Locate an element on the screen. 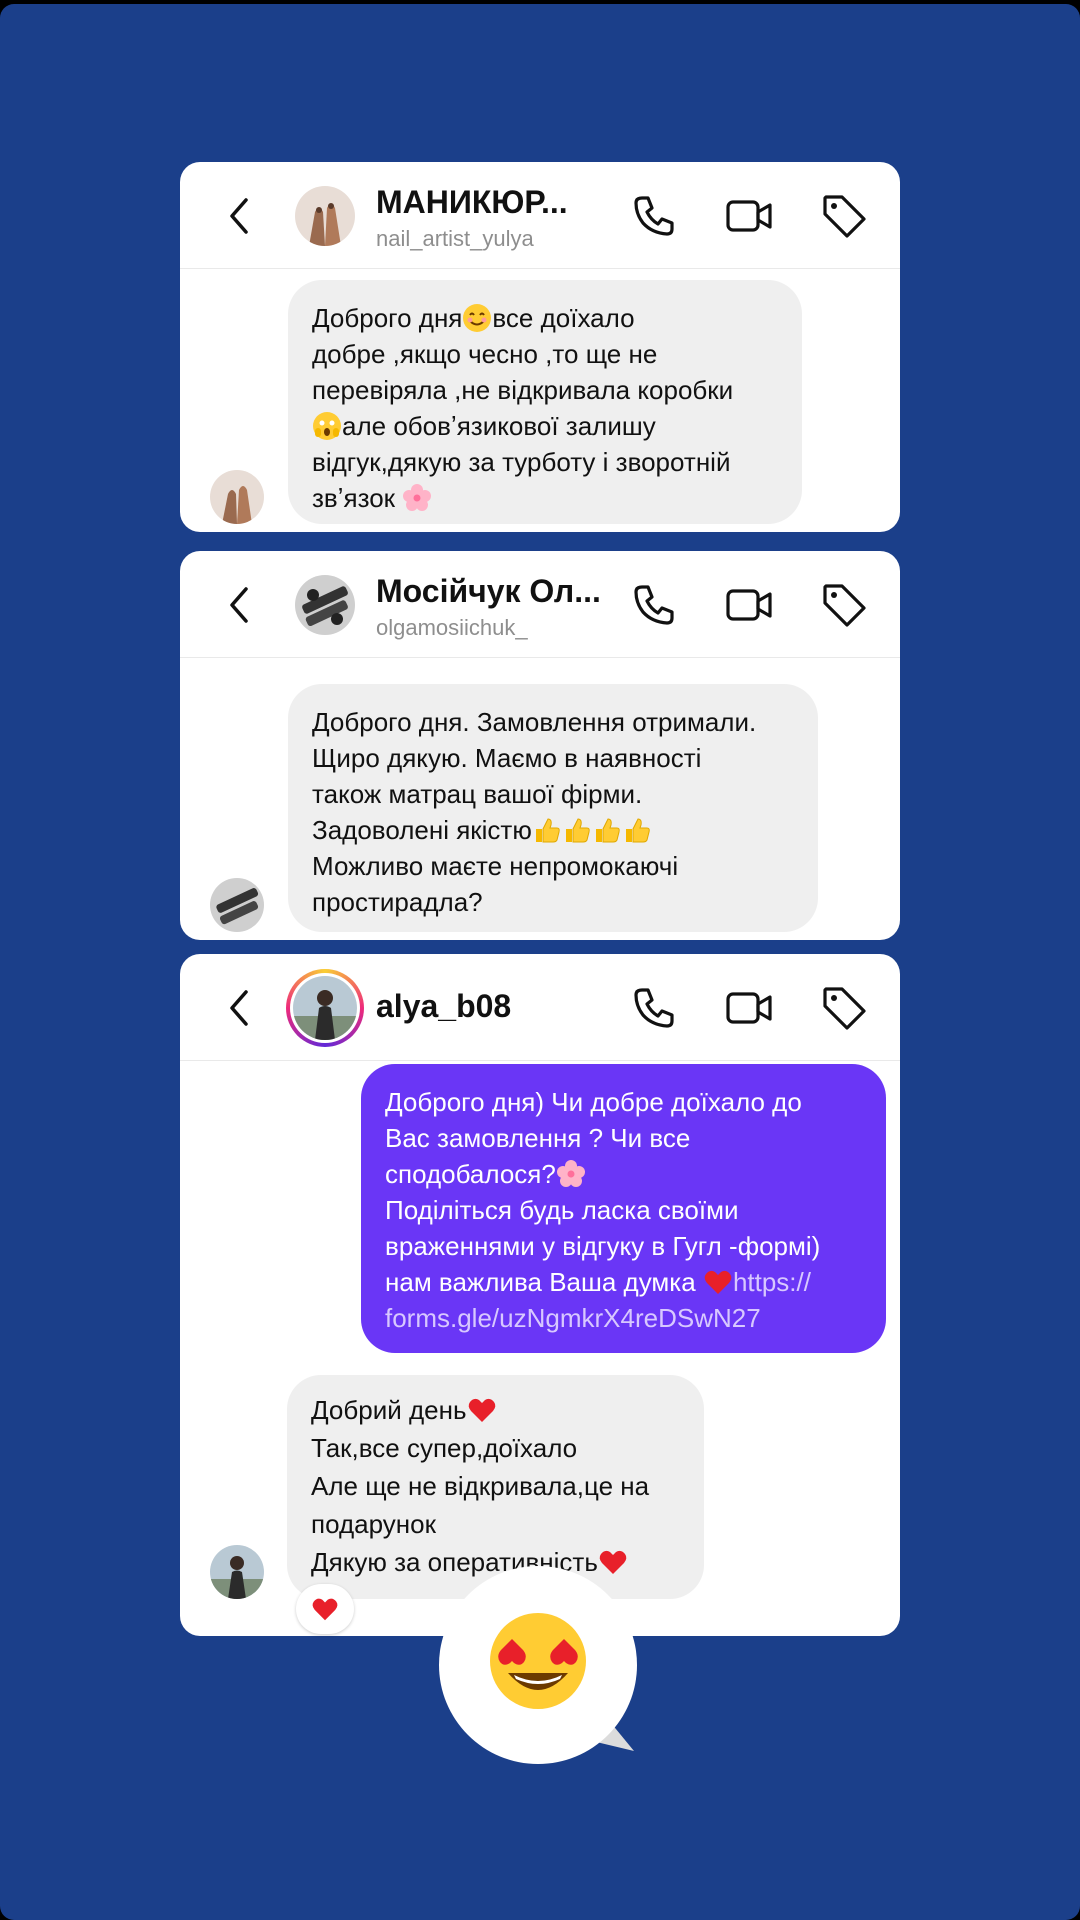 This screenshot has width=1080, height=1920. message-line: відгук,дякую за турботу і зворотній is located at coordinates (521, 462).